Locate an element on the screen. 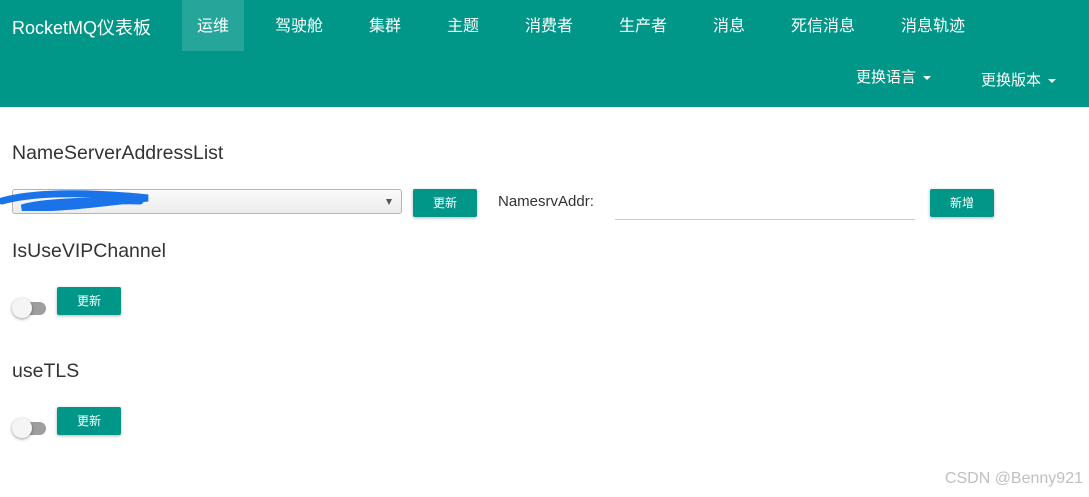 Image resolution: width=1089 pixels, height=497 pixels. nameserver-section-title: NameServerAddressList is located at coordinates (118, 153).